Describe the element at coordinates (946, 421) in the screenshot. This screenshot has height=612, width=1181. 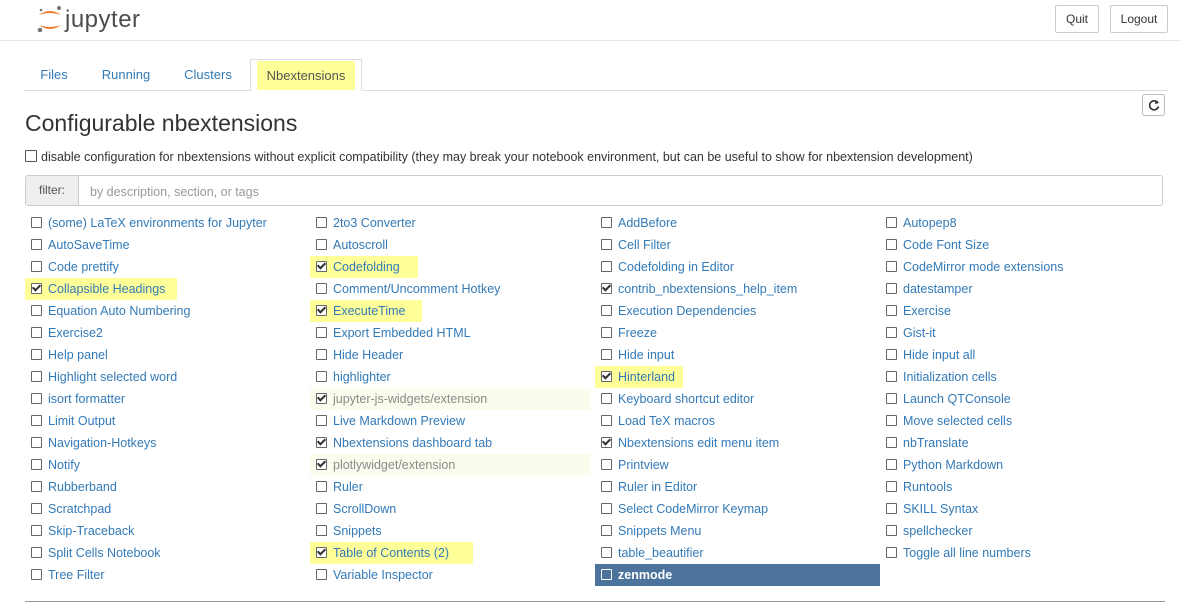
I see `extension-item: Move selected cells` at that location.